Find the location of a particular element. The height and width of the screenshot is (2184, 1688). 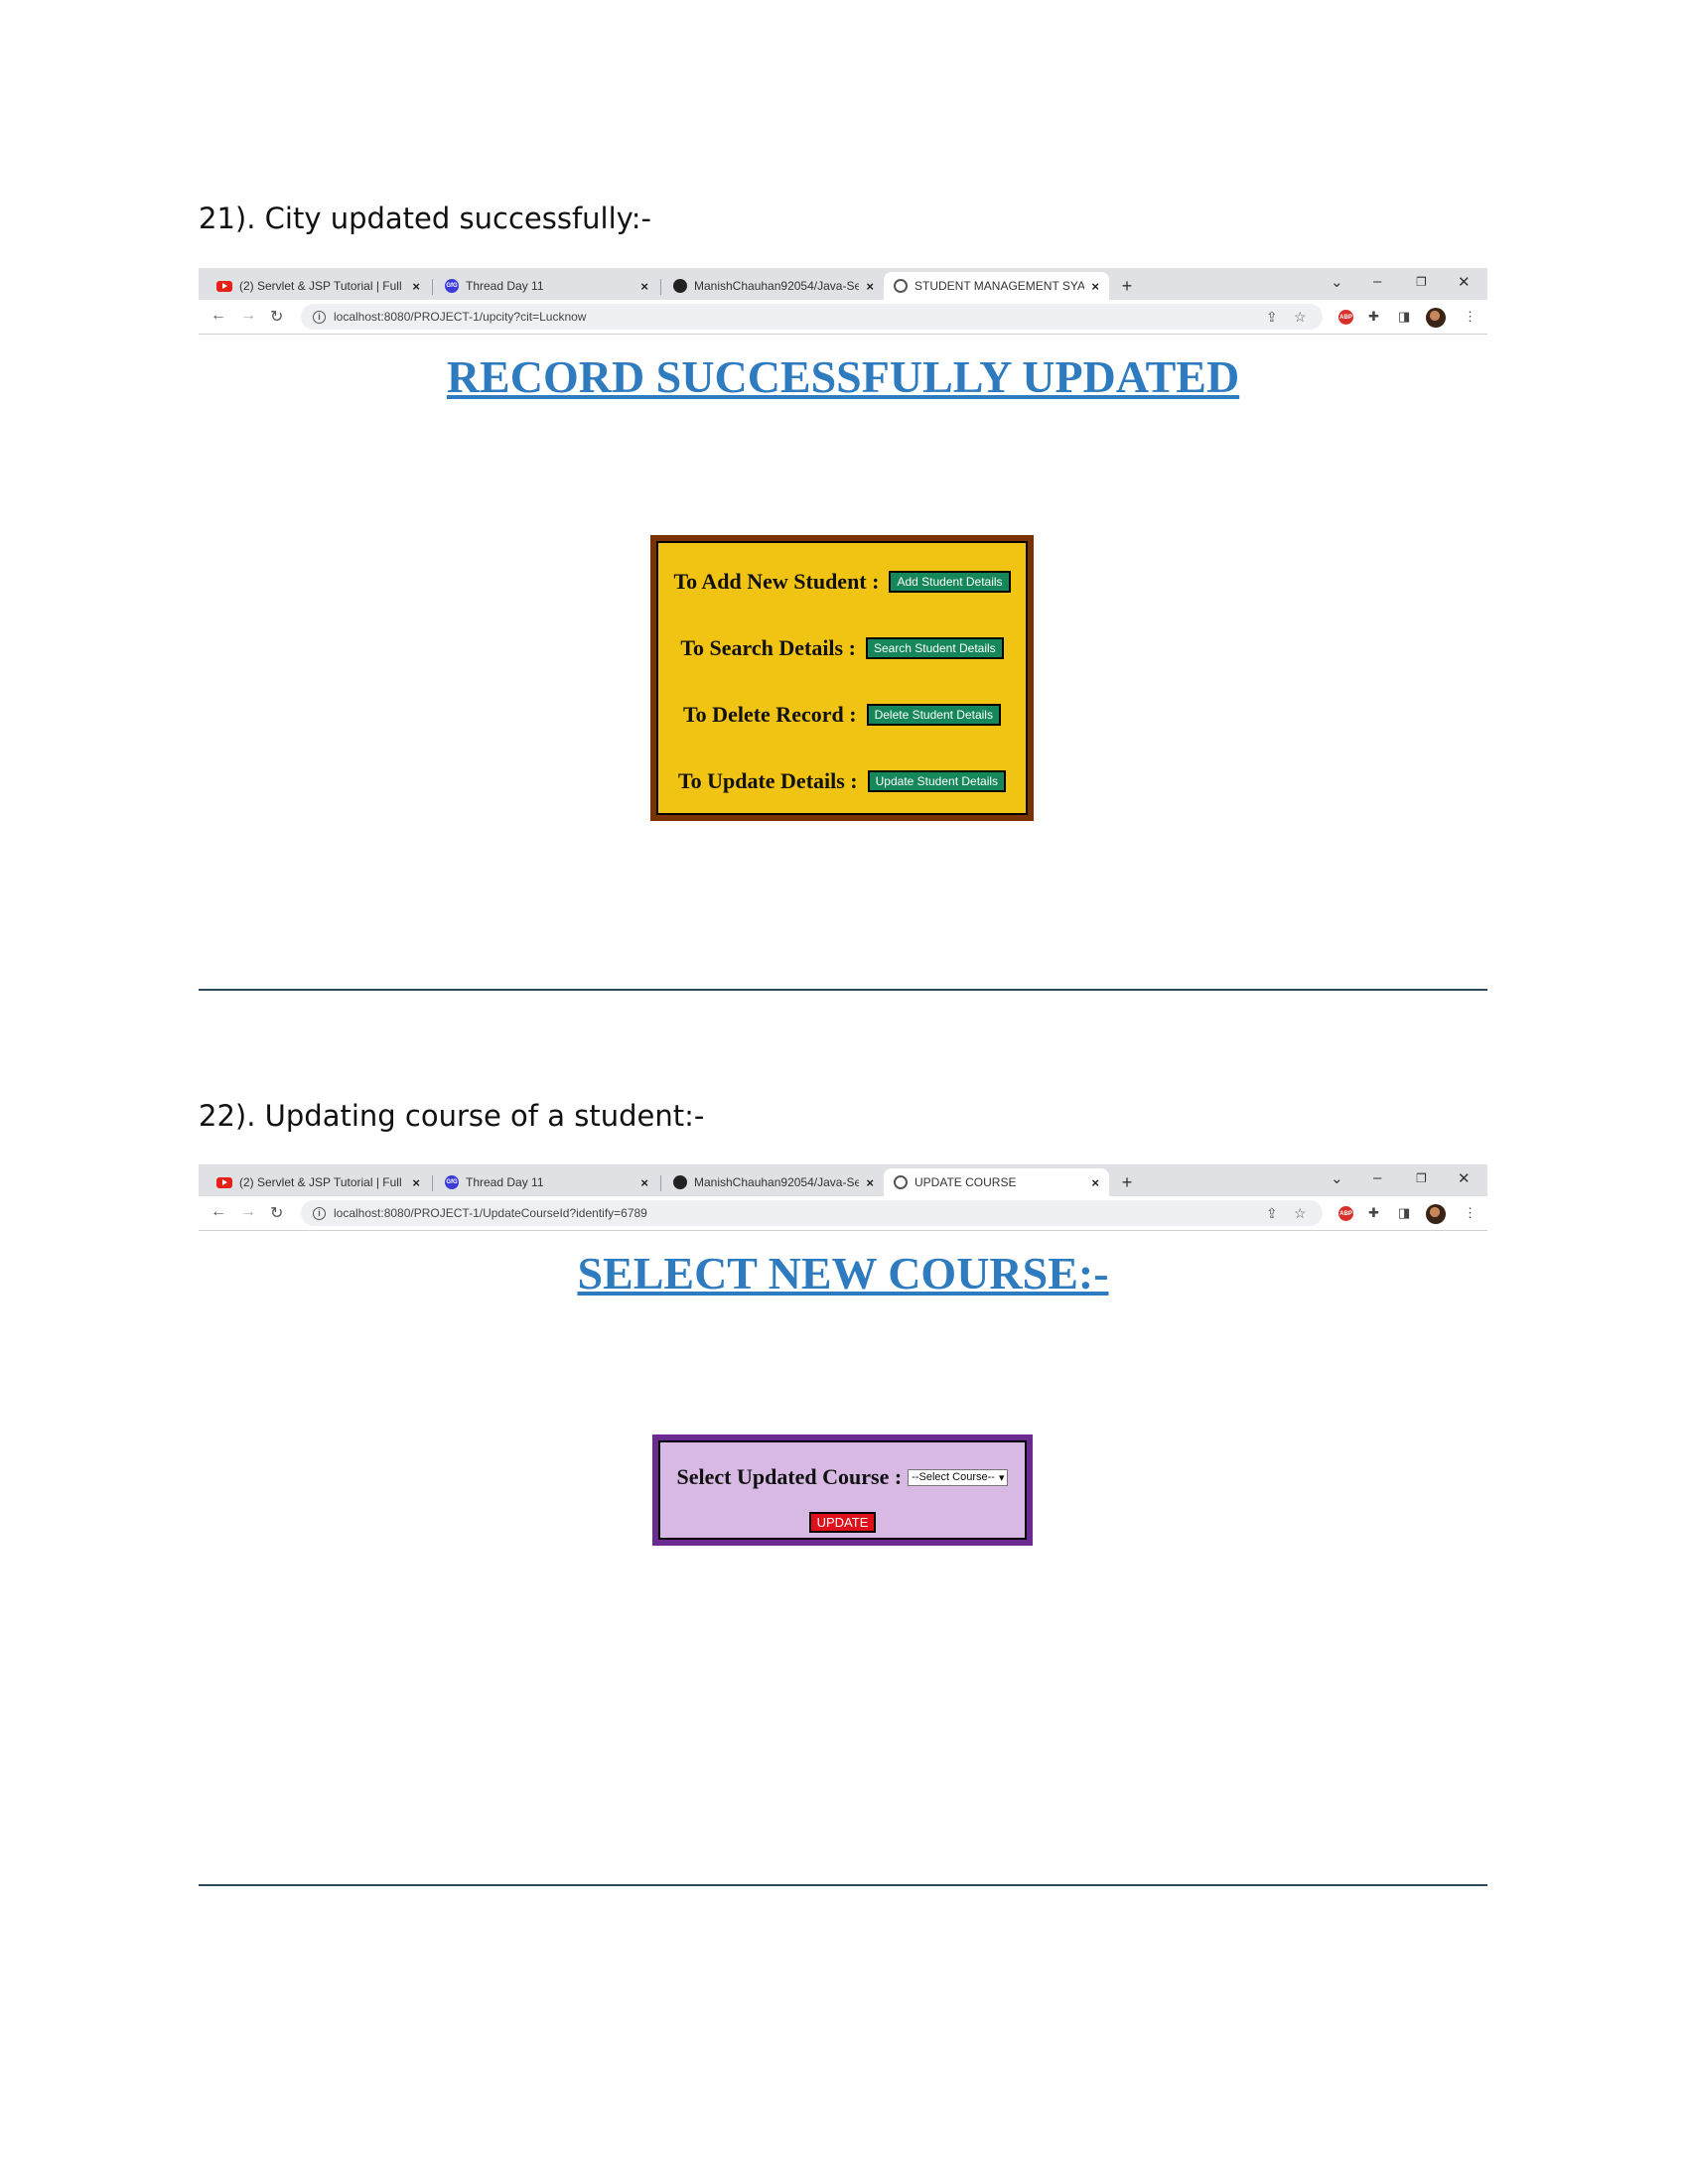

tab-title: STUDENT MANAGEMENT SYATEM is located at coordinates (999, 286).